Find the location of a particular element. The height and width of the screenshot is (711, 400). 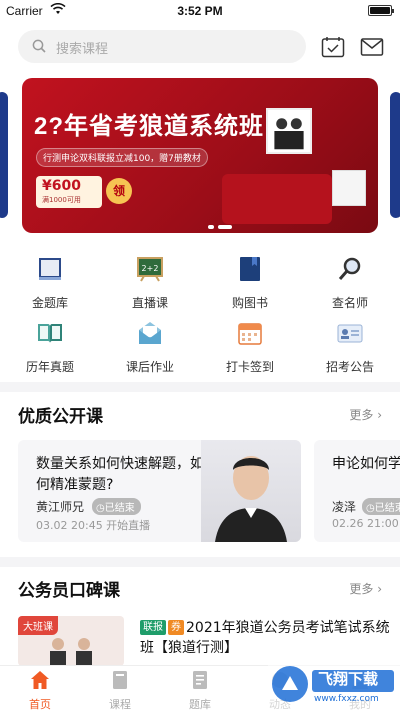

wom-more-link: 更多 › is located at coordinates (365, 588).